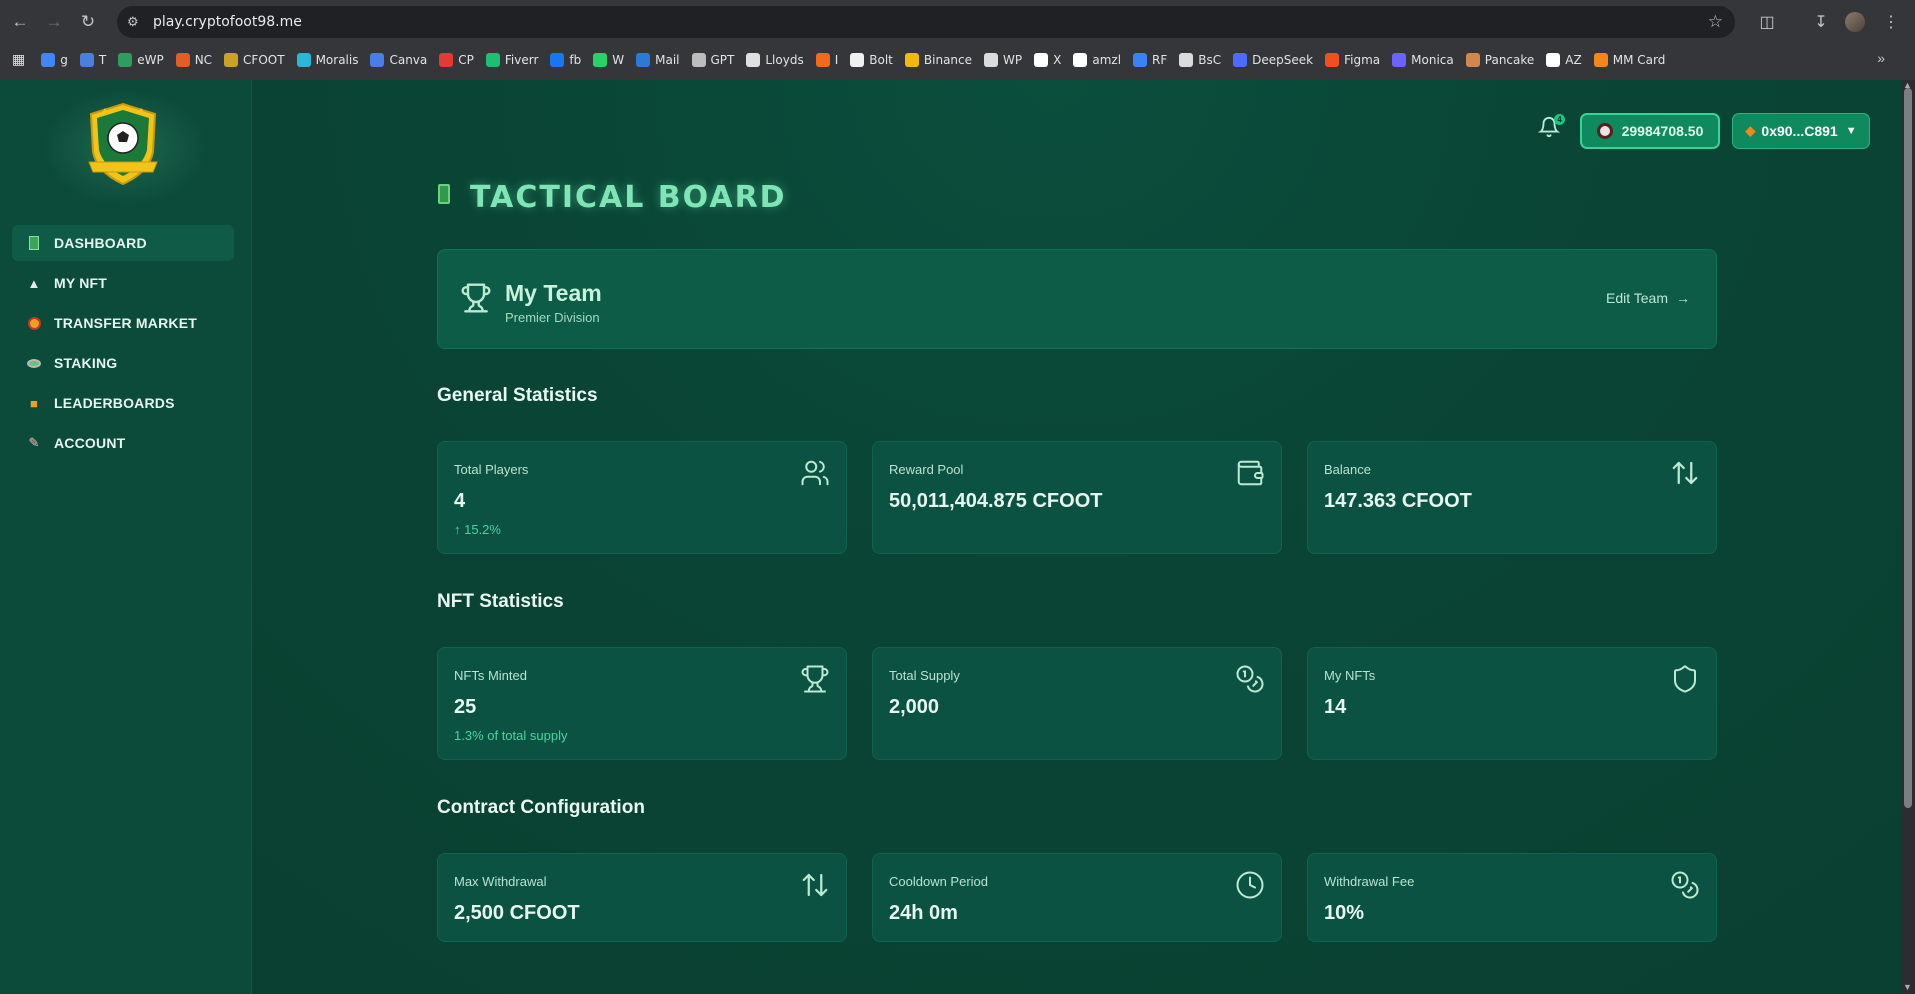 The image size is (1915, 994). I want to click on clock-icon, so click(1250, 885).